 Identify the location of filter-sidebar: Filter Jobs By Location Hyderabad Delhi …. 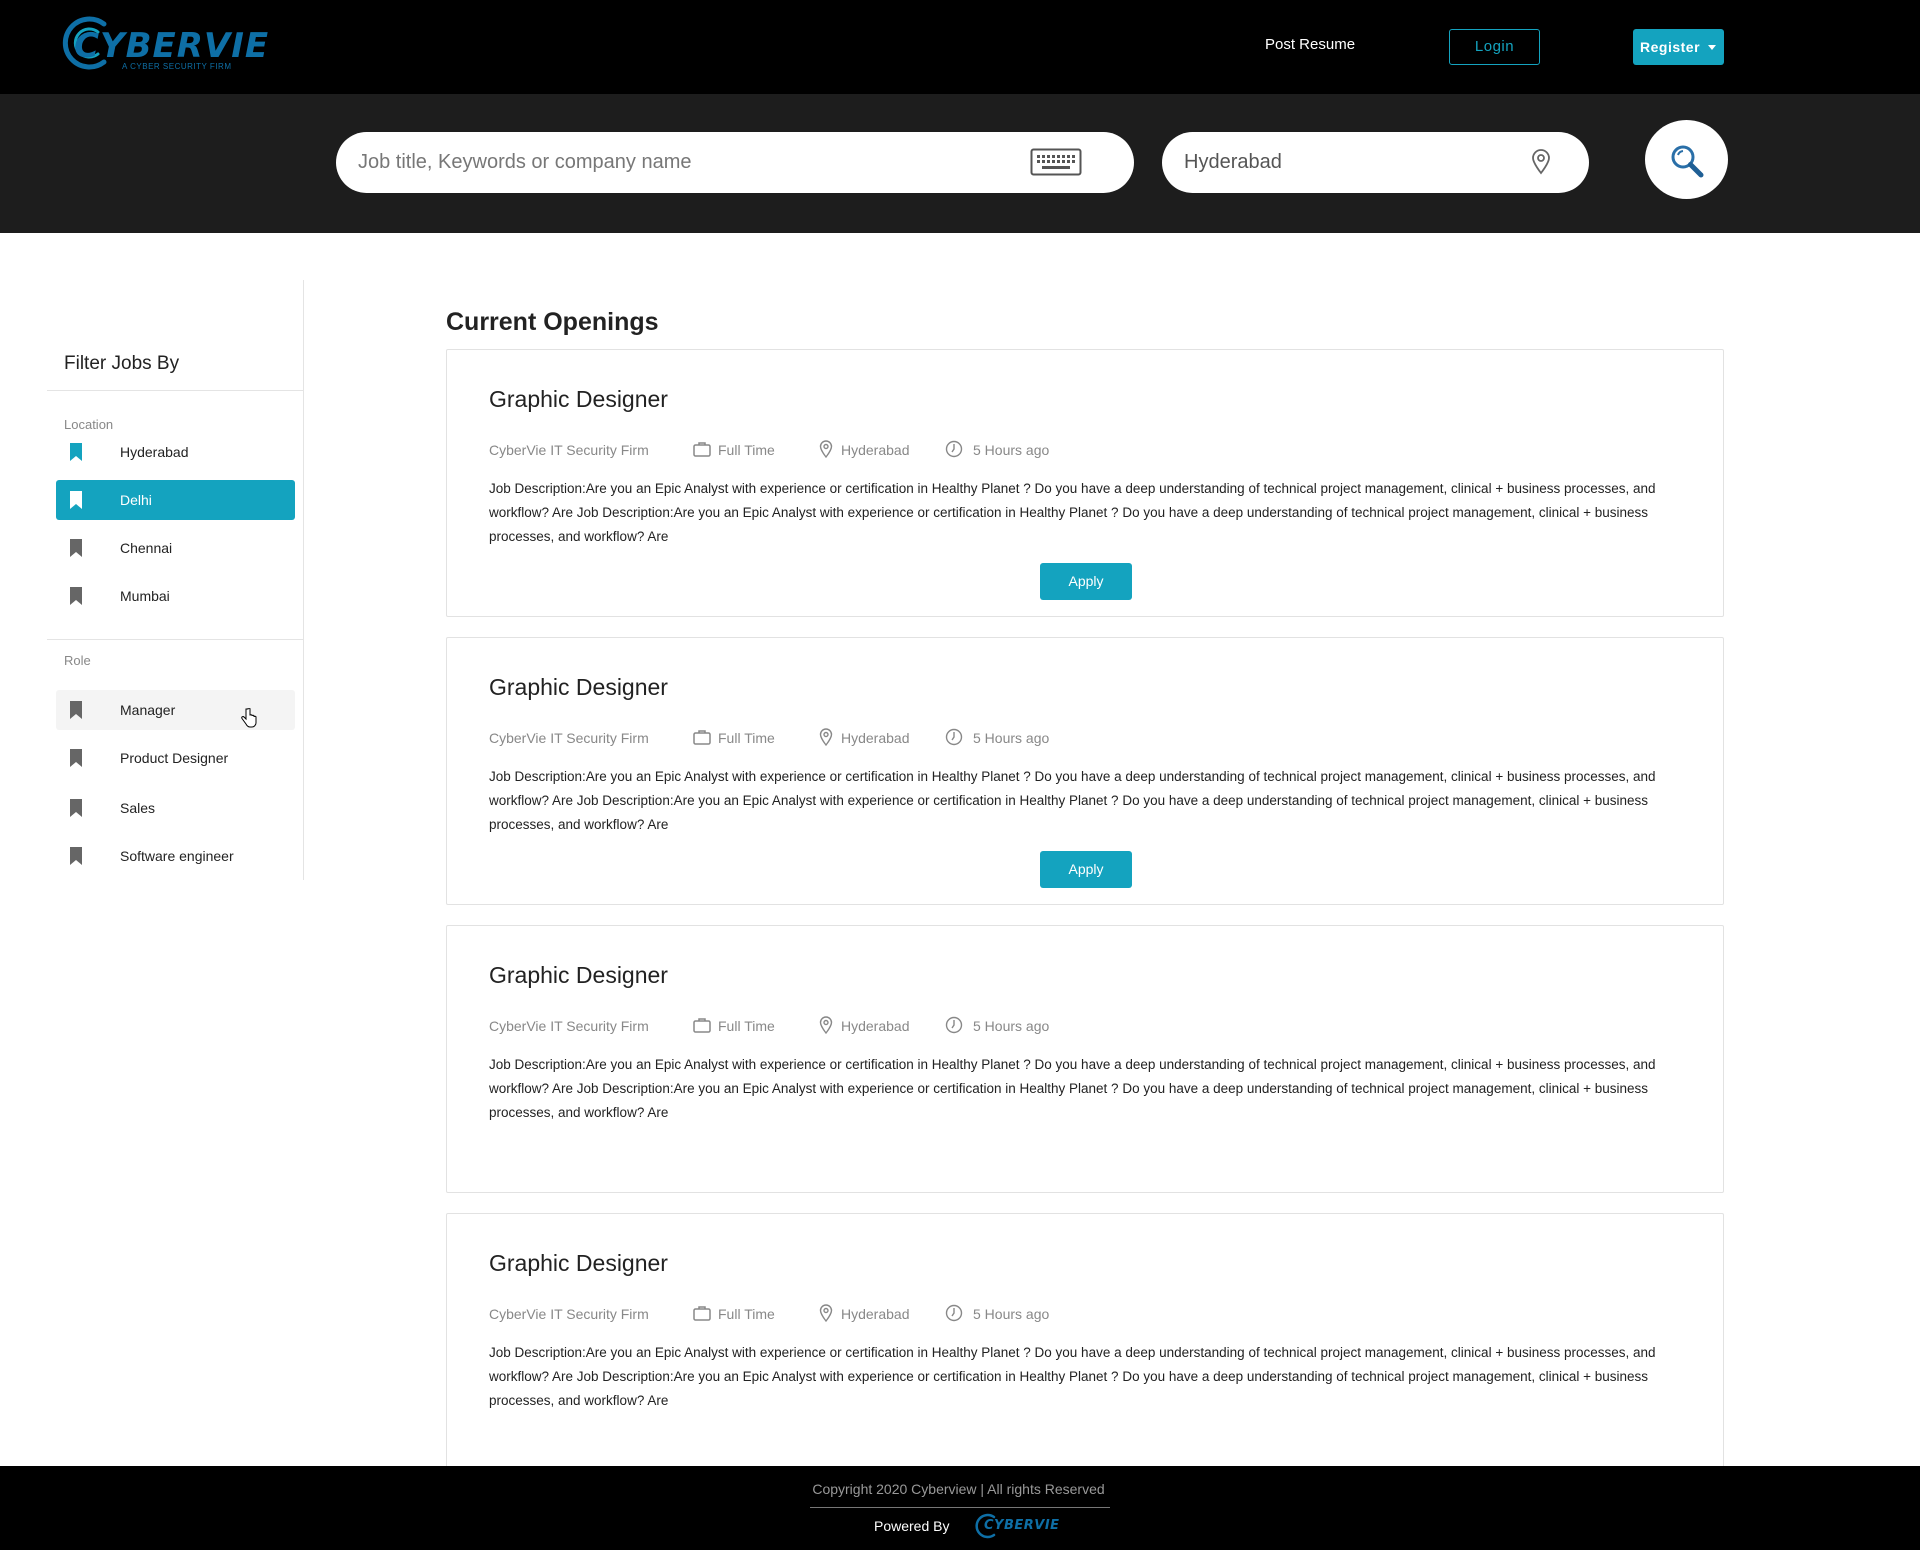
(175, 580).